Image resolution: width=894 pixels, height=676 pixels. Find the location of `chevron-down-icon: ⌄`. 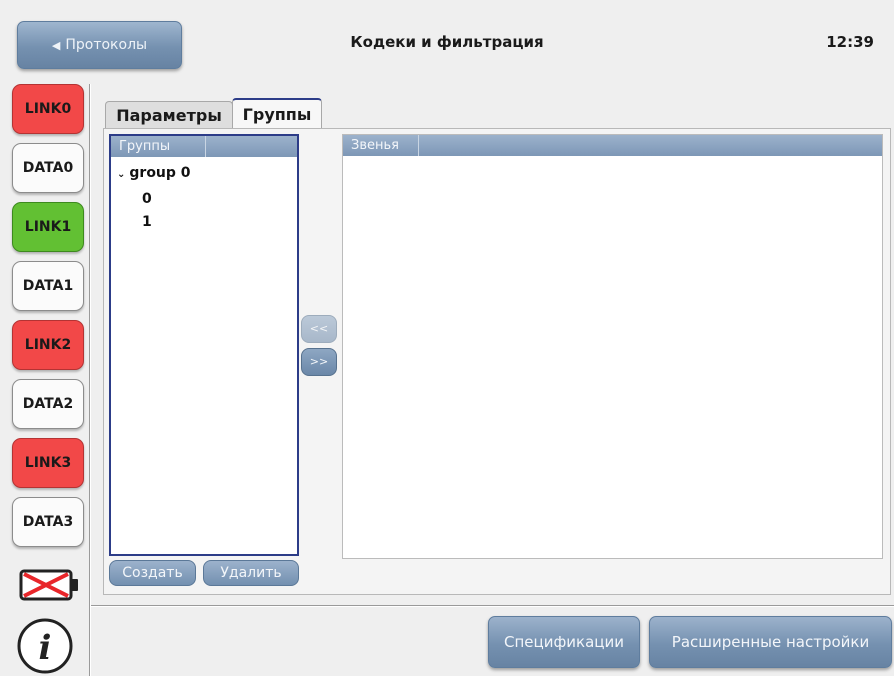

chevron-down-icon: ⌄ is located at coordinates (121, 174).